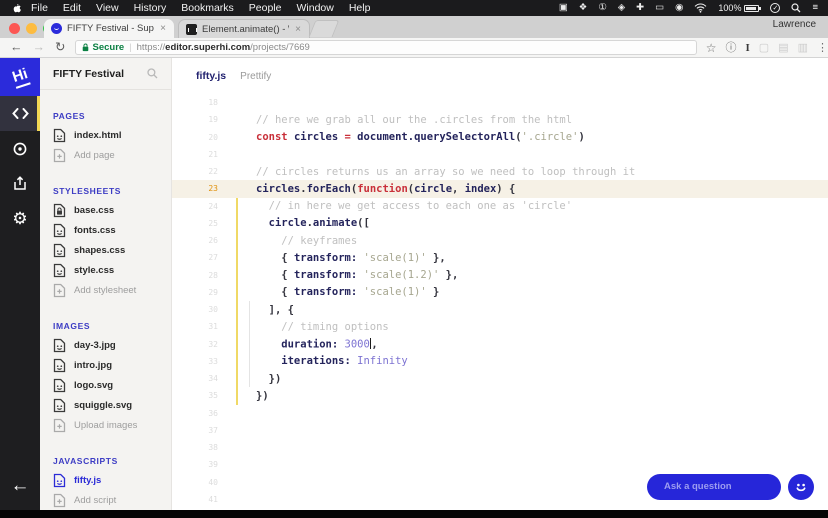 This screenshot has height=518, width=828. Describe the element at coordinates (500, 275) in the screenshot. I see `code-line-28: 28 { transform: 'scale(1.2)' },` at that location.